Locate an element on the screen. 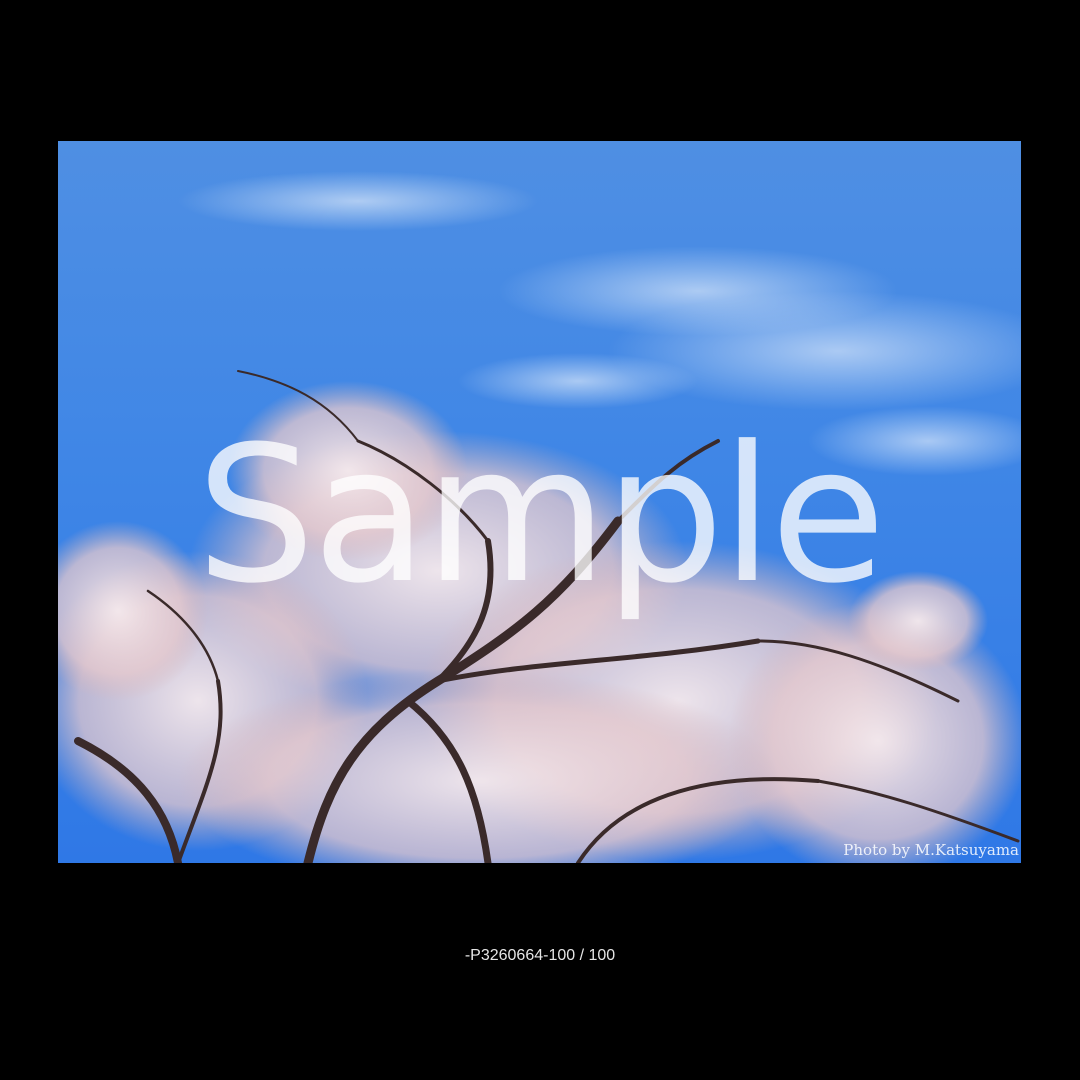  photo-credit: Photo by M.Katsuyama is located at coordinates (931, 850).